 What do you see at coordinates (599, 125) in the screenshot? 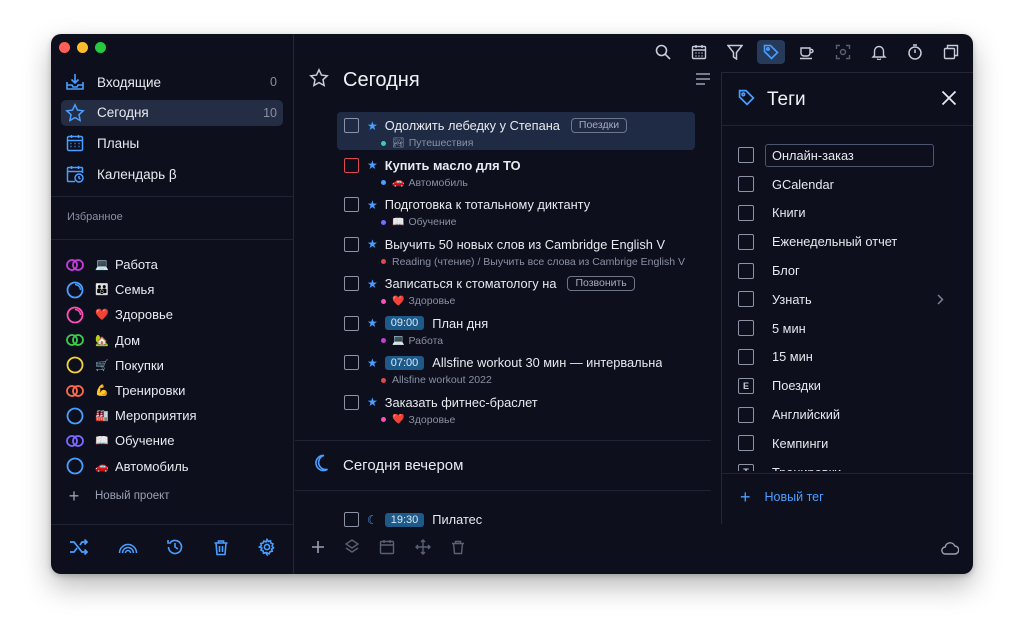
I see `task-tag-pill: Поездки` at bounding box center [599, 125].